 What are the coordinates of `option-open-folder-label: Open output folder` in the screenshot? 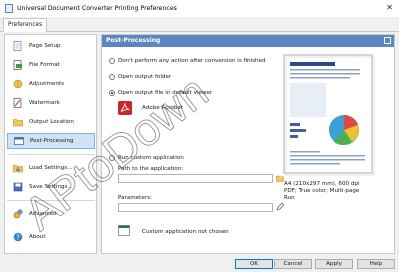 It's located at (144, 77).